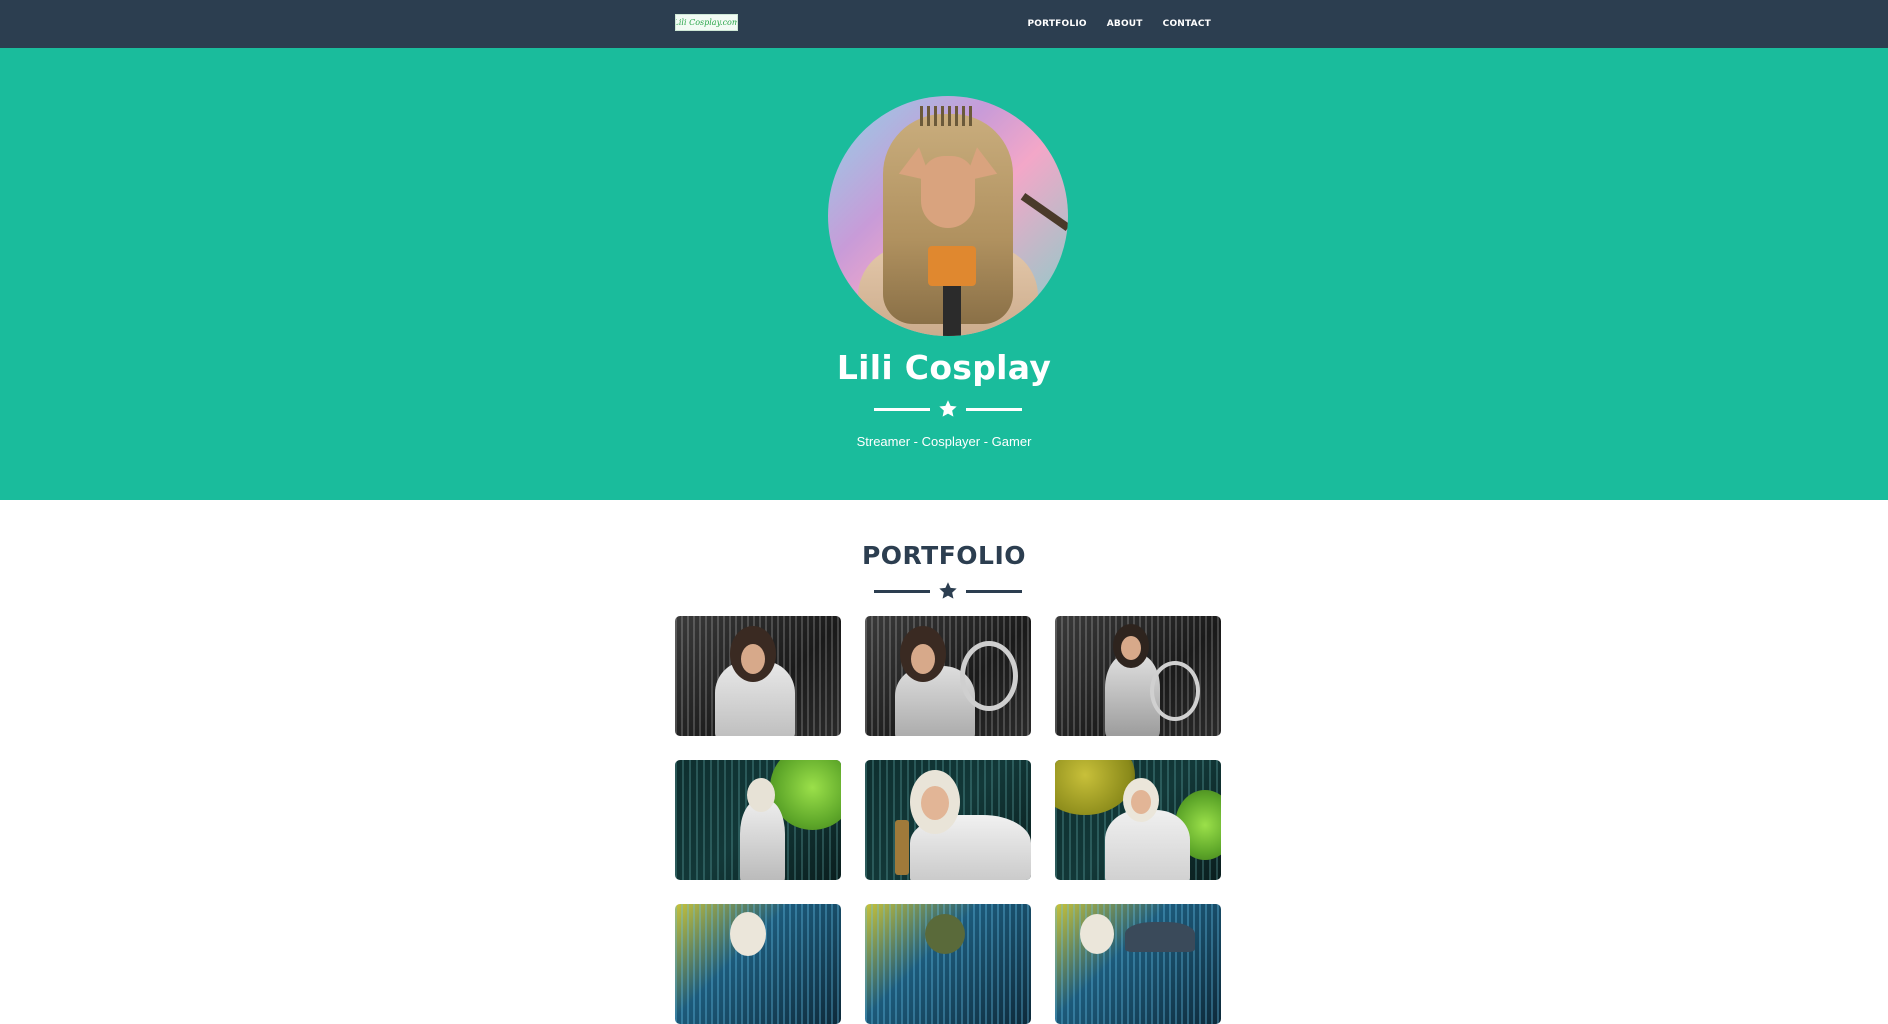 This screenshot has width=1888, height=1024. Describe the element at coordinates (1056, 24) in the screenshot. I see `nav-link-portfolio: PORTFOLIO` at that location.